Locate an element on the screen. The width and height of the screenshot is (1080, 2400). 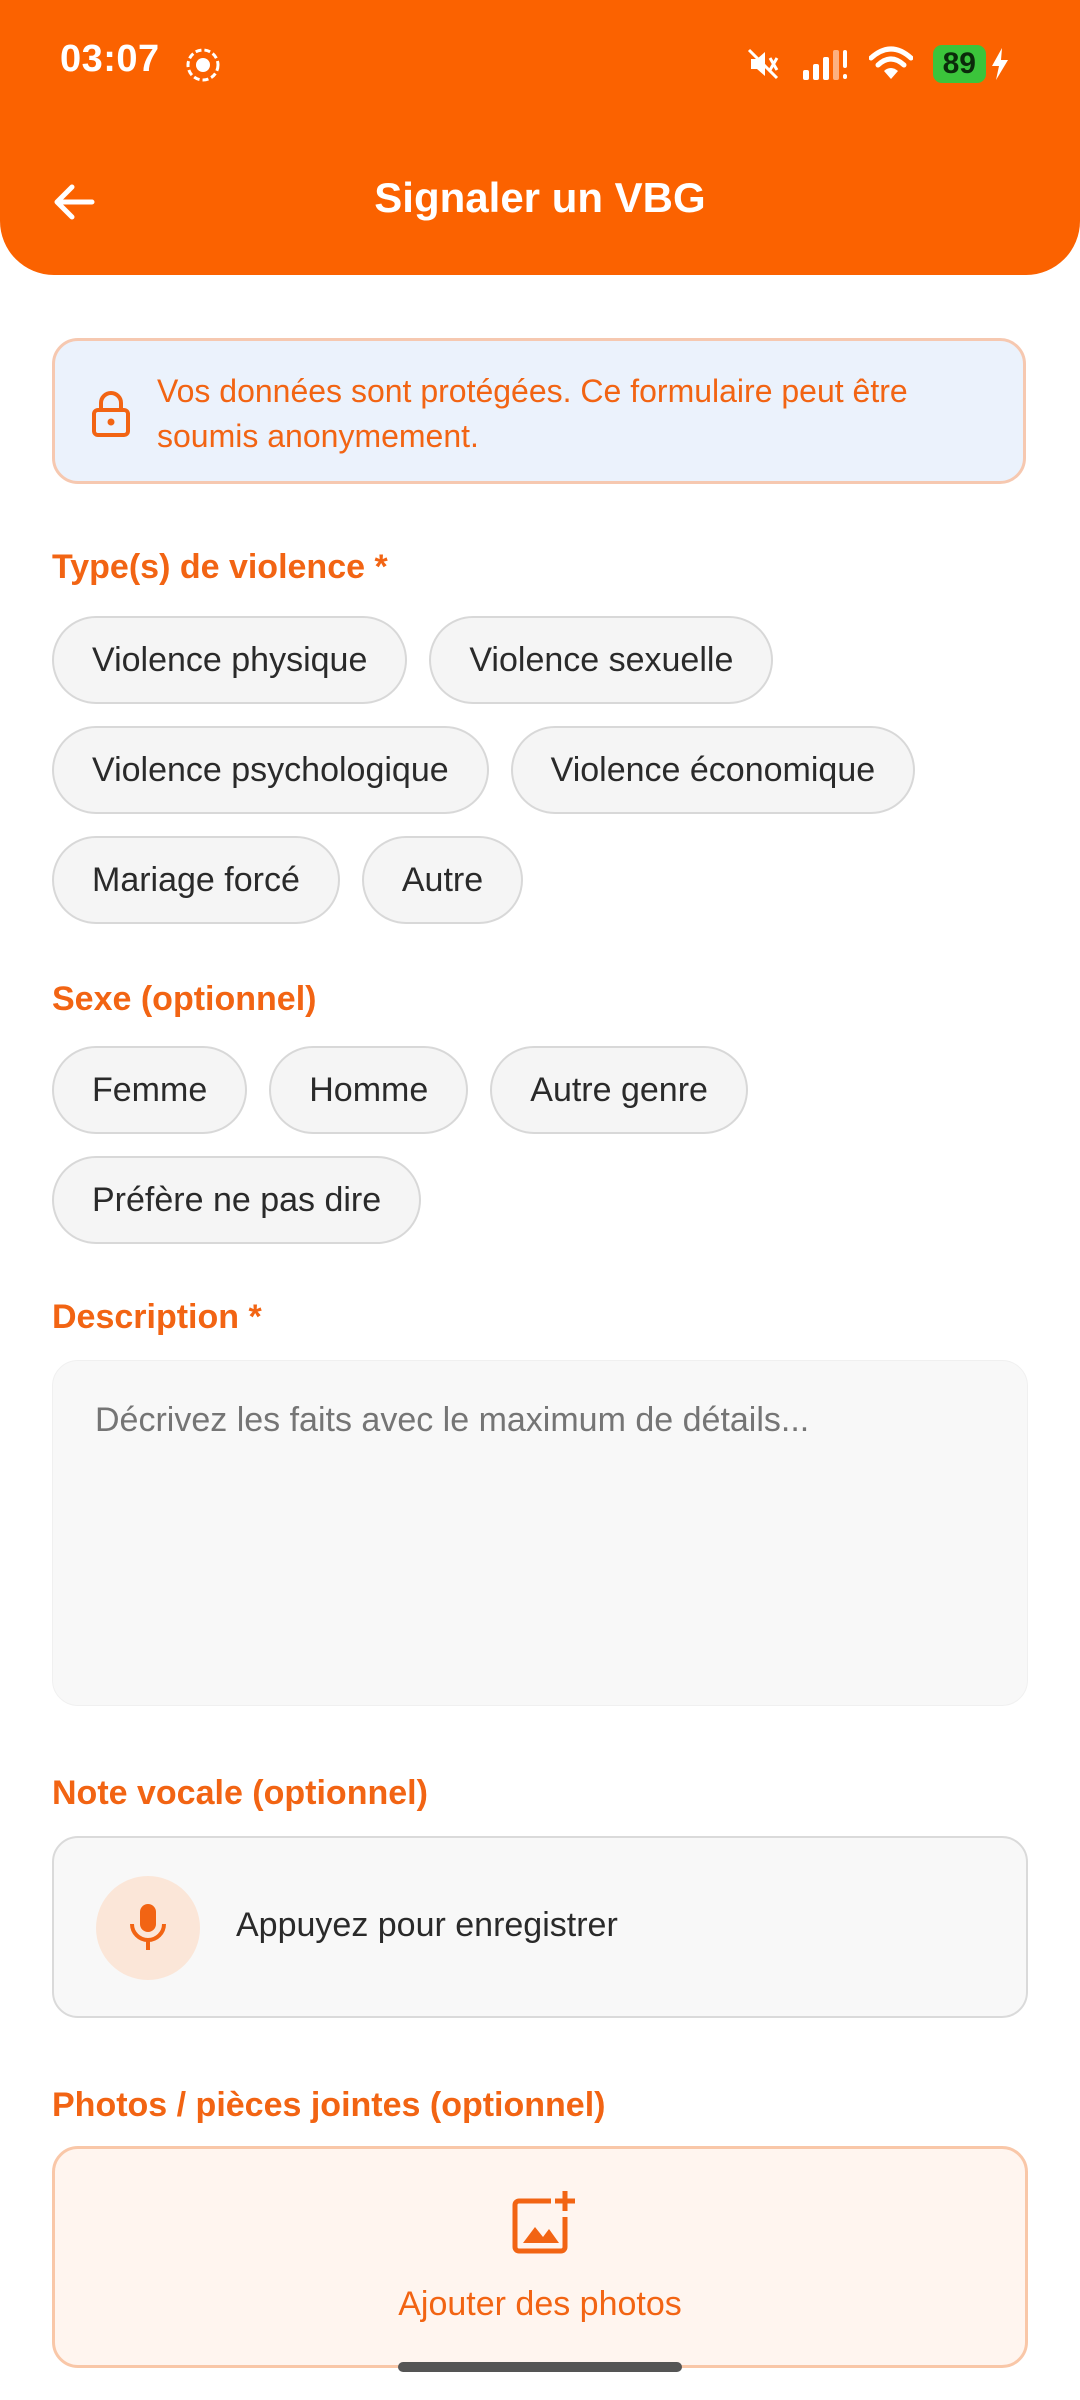
title-row: Signaler un VBG is located at coordinates (540, 200).